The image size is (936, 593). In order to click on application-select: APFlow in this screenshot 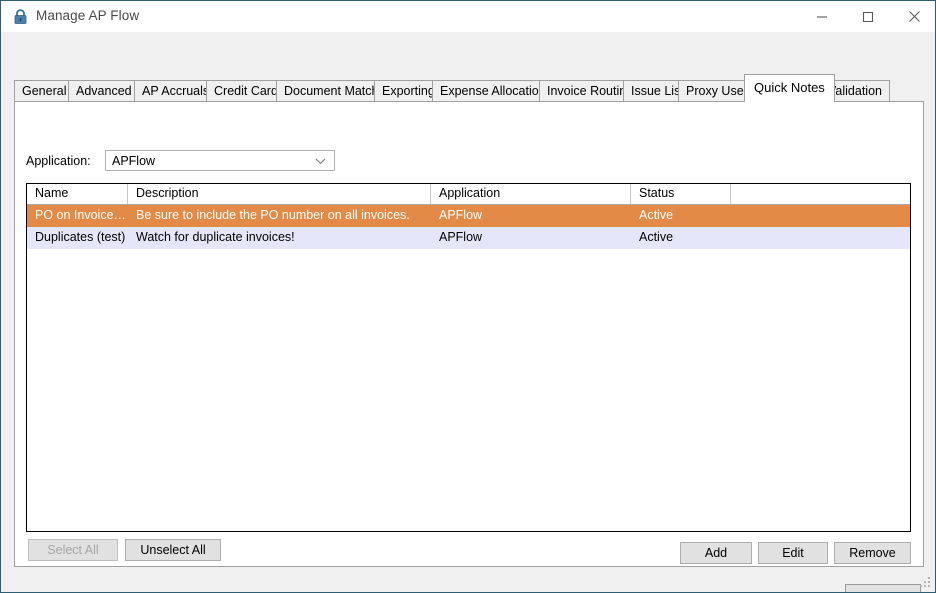, I will do `click(220, 160)`.